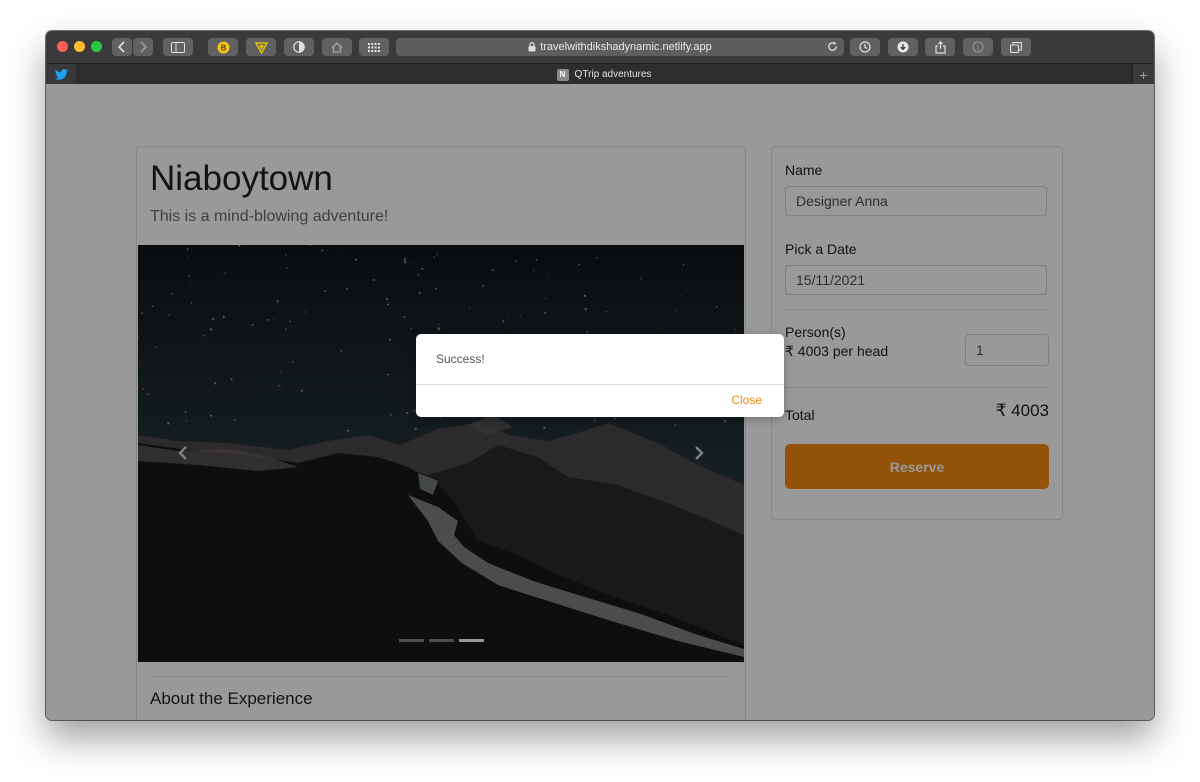  I want to click on privacy-extension-icon, so click(299, 47).